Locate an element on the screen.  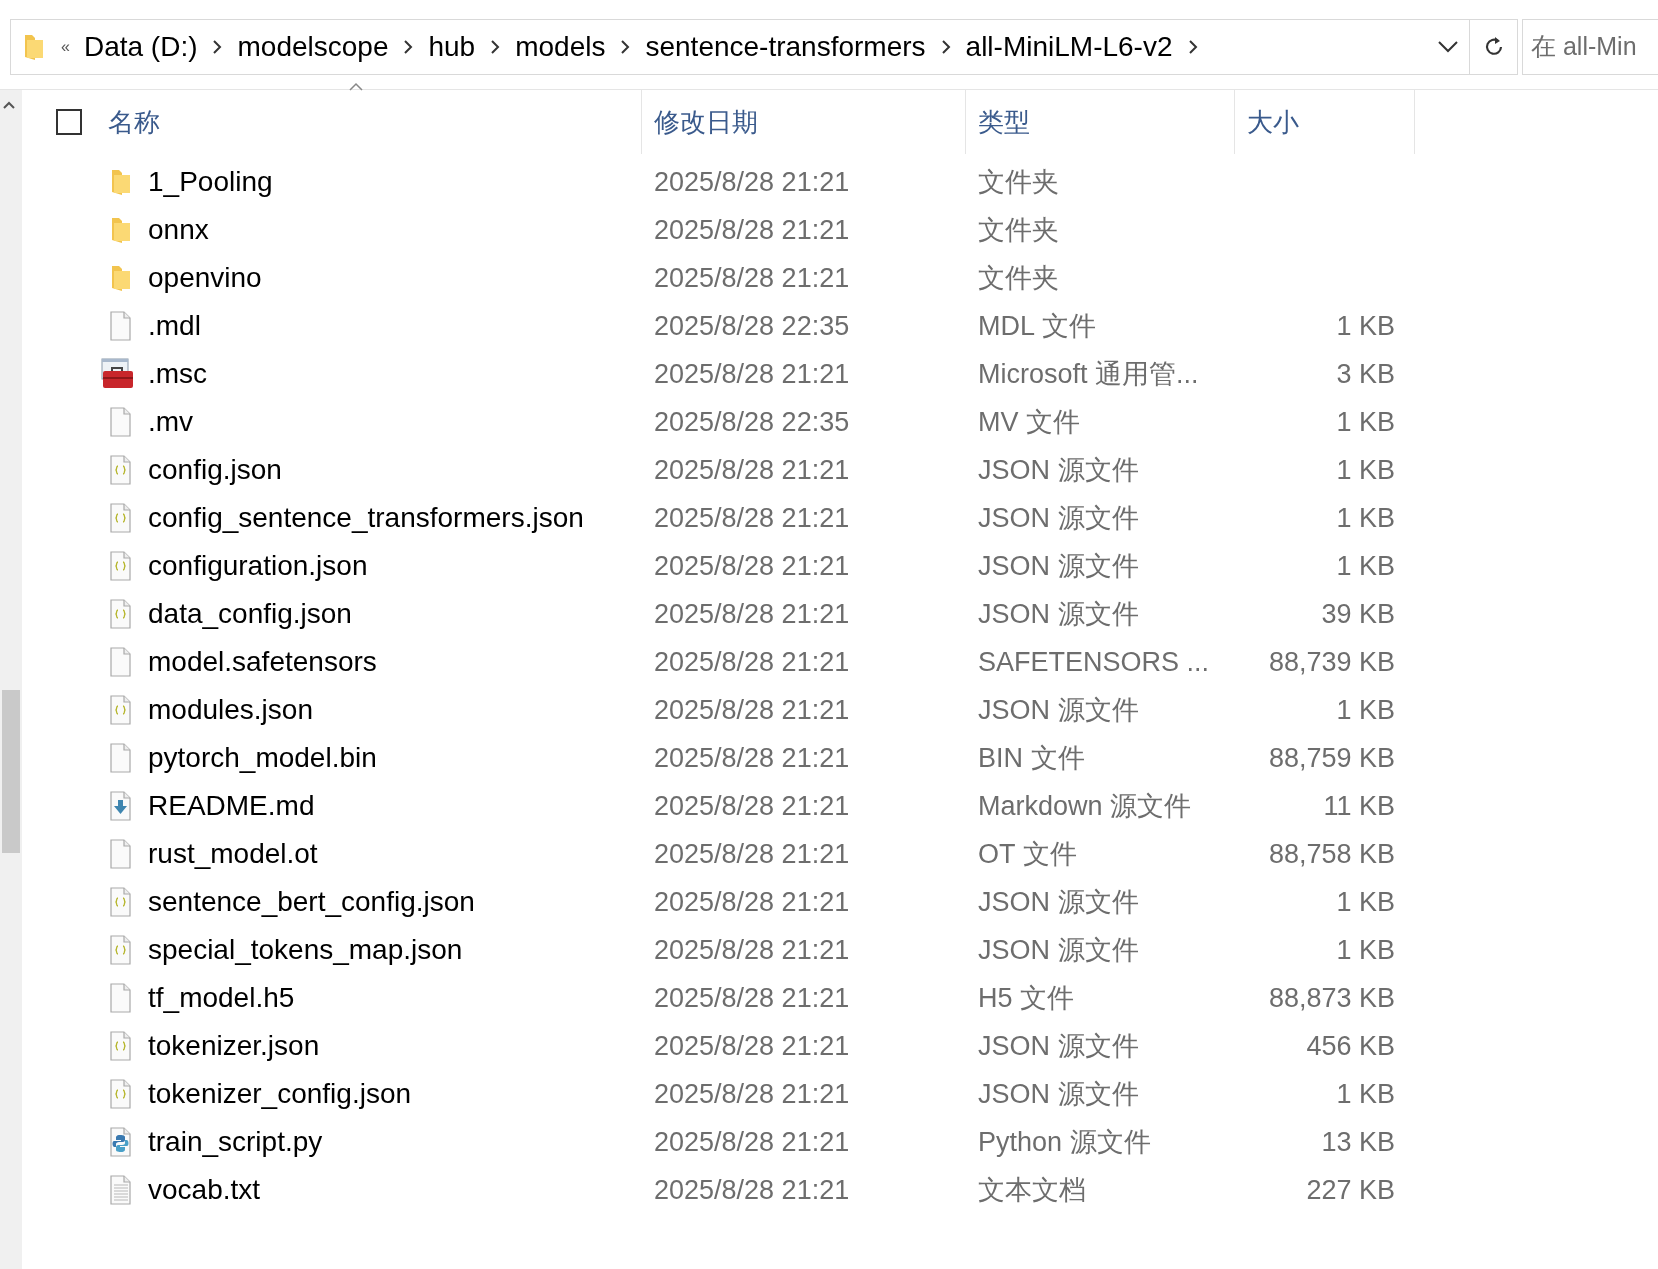
refresh-button is located at coordinates (1494, 46).